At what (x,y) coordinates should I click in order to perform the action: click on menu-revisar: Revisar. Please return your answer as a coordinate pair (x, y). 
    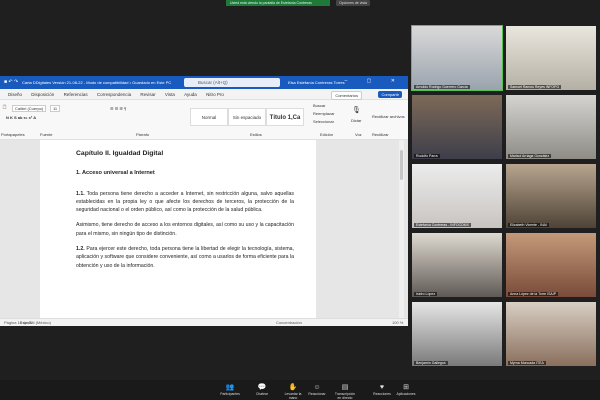
    Looking at the image, I should click on (147, 94).